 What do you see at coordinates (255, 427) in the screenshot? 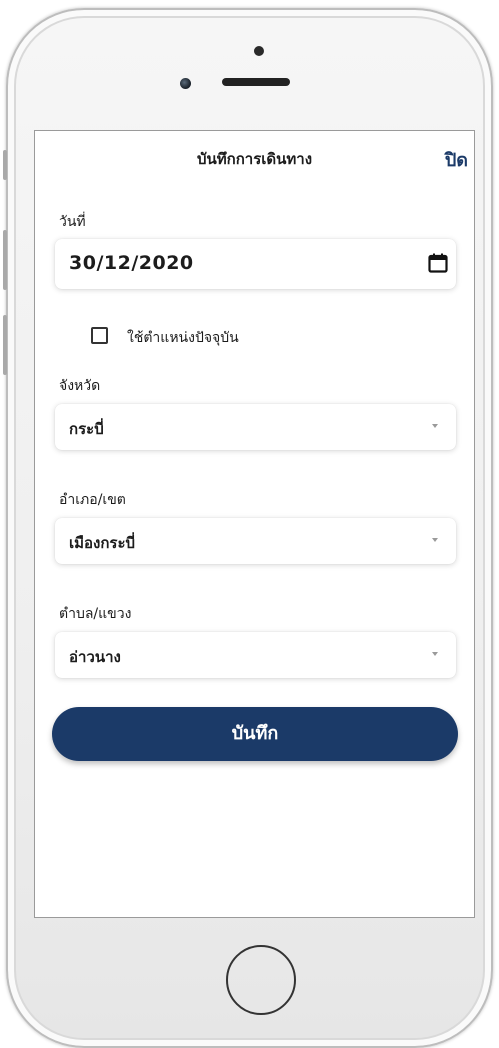
I see `province-select: กระบี่` at bounding box center [255, 427].